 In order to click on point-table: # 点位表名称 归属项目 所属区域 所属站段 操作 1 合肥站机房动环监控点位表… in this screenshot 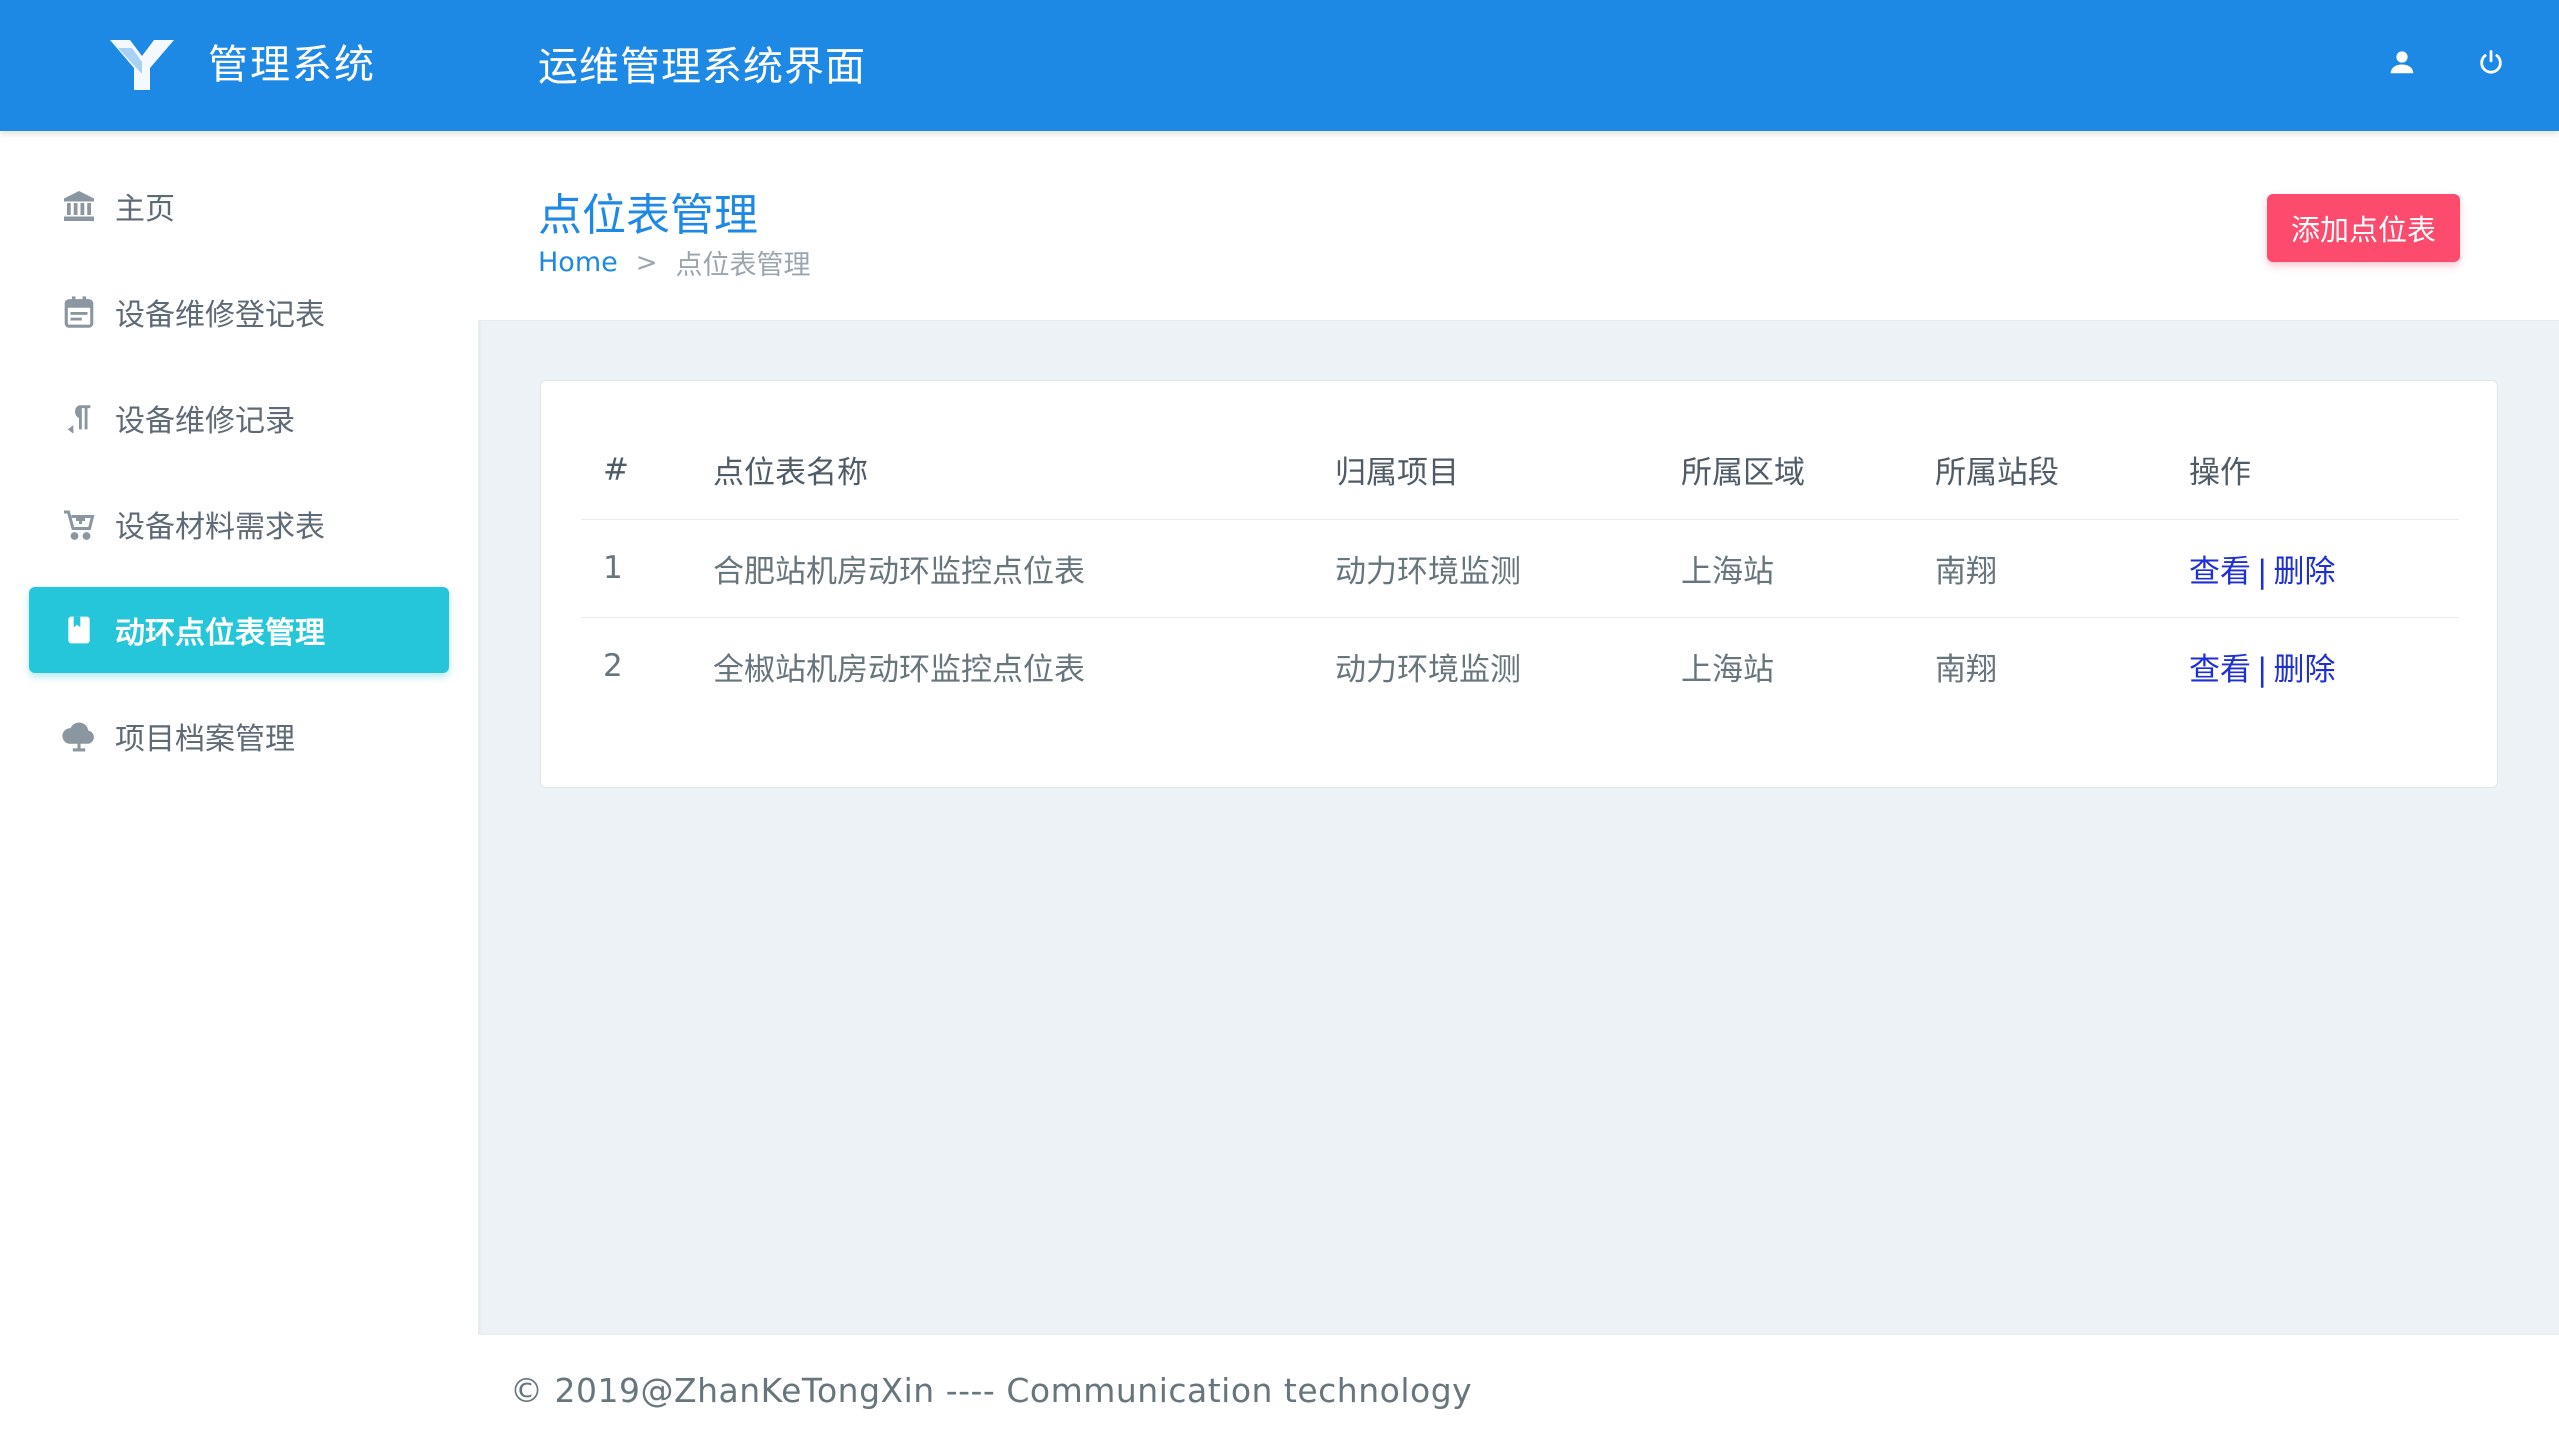, I will do `click(1520, 568)`.